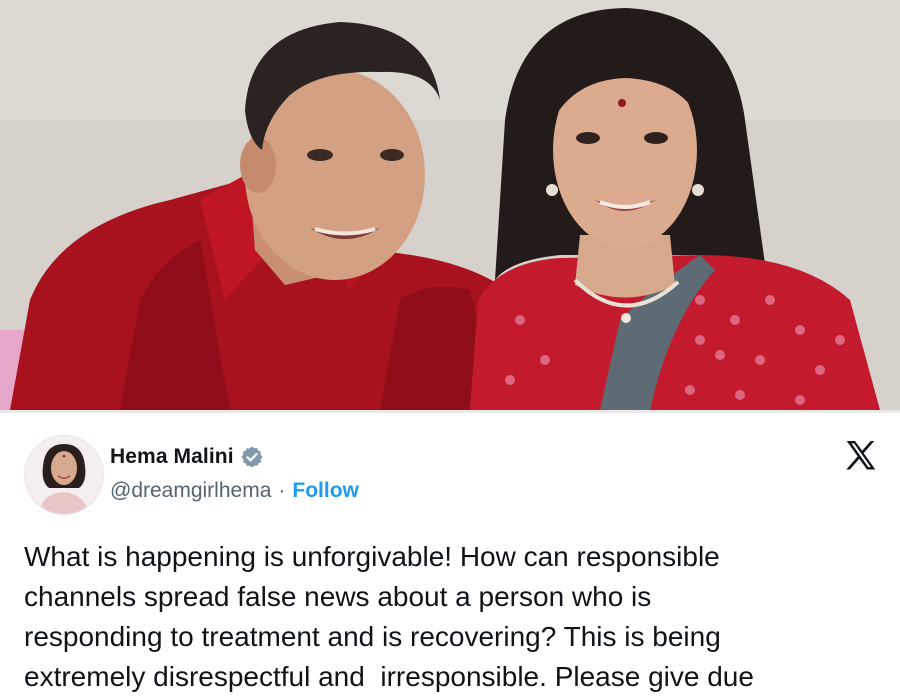 Image resolution: width=900 pixels, height=700 pixels. What do you see at coordinates (252, 457) in the screenshot?
I see `verified-badge-icon` at bounding box center [252, 457].